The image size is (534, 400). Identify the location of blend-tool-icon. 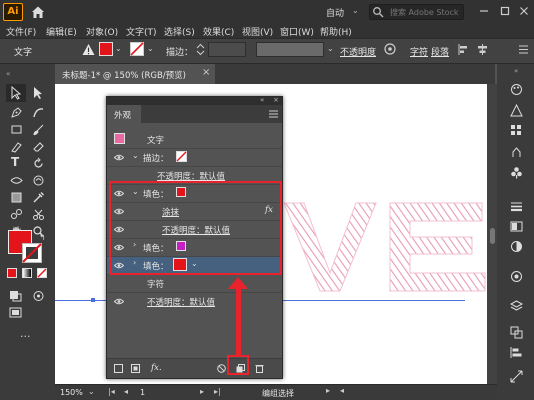
(16, 214).